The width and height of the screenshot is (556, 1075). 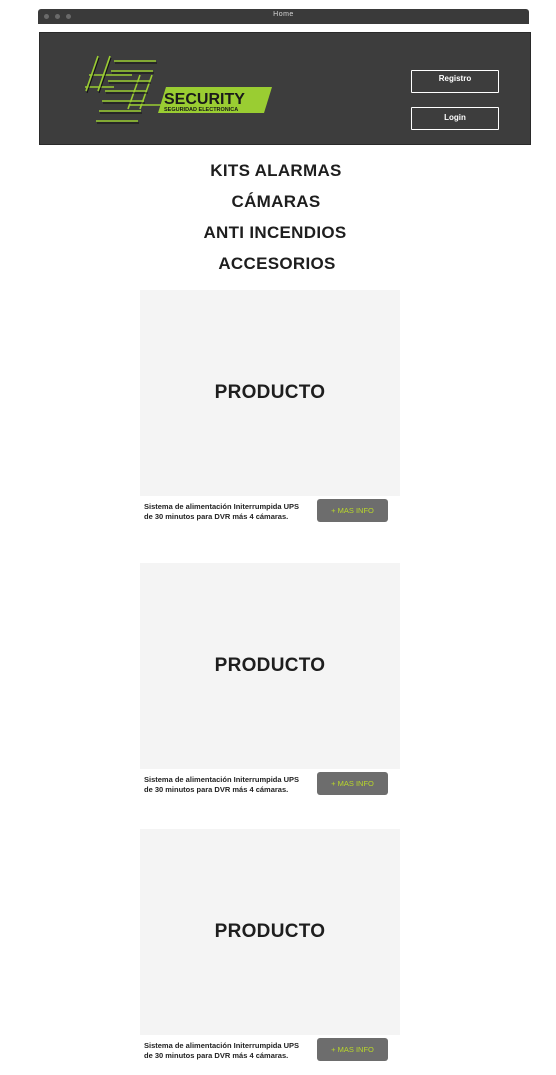 What do you see at coordinates (179, 89) in the screenshot?
I see `hs-security-logo: SECURITY SEGURIDAD ELECTRONICA` at bounding box center [179, 89].